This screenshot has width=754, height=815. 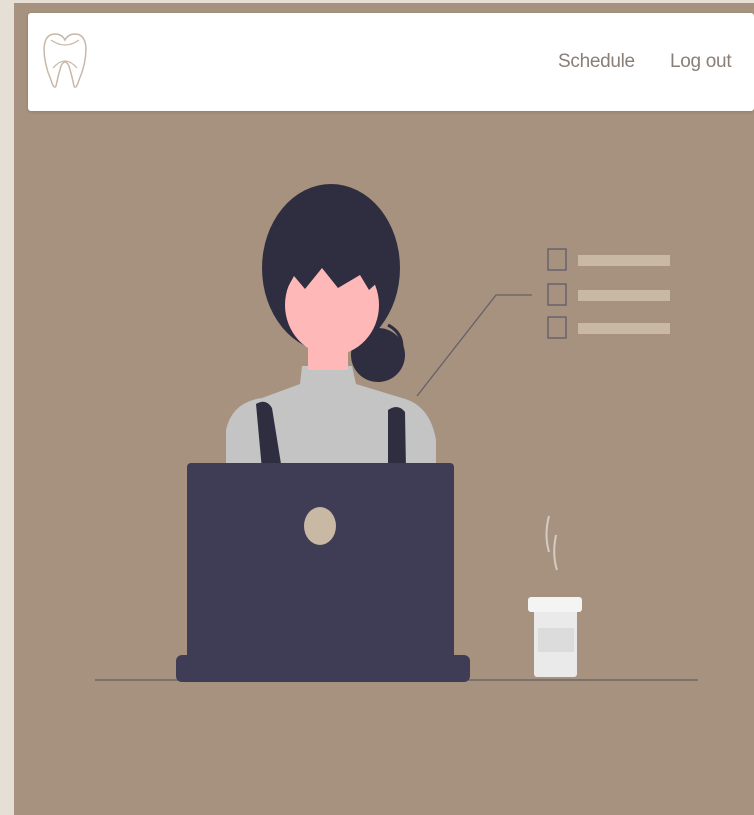 I want to click on coffee-cup-icon, so click(x=555, y=596).